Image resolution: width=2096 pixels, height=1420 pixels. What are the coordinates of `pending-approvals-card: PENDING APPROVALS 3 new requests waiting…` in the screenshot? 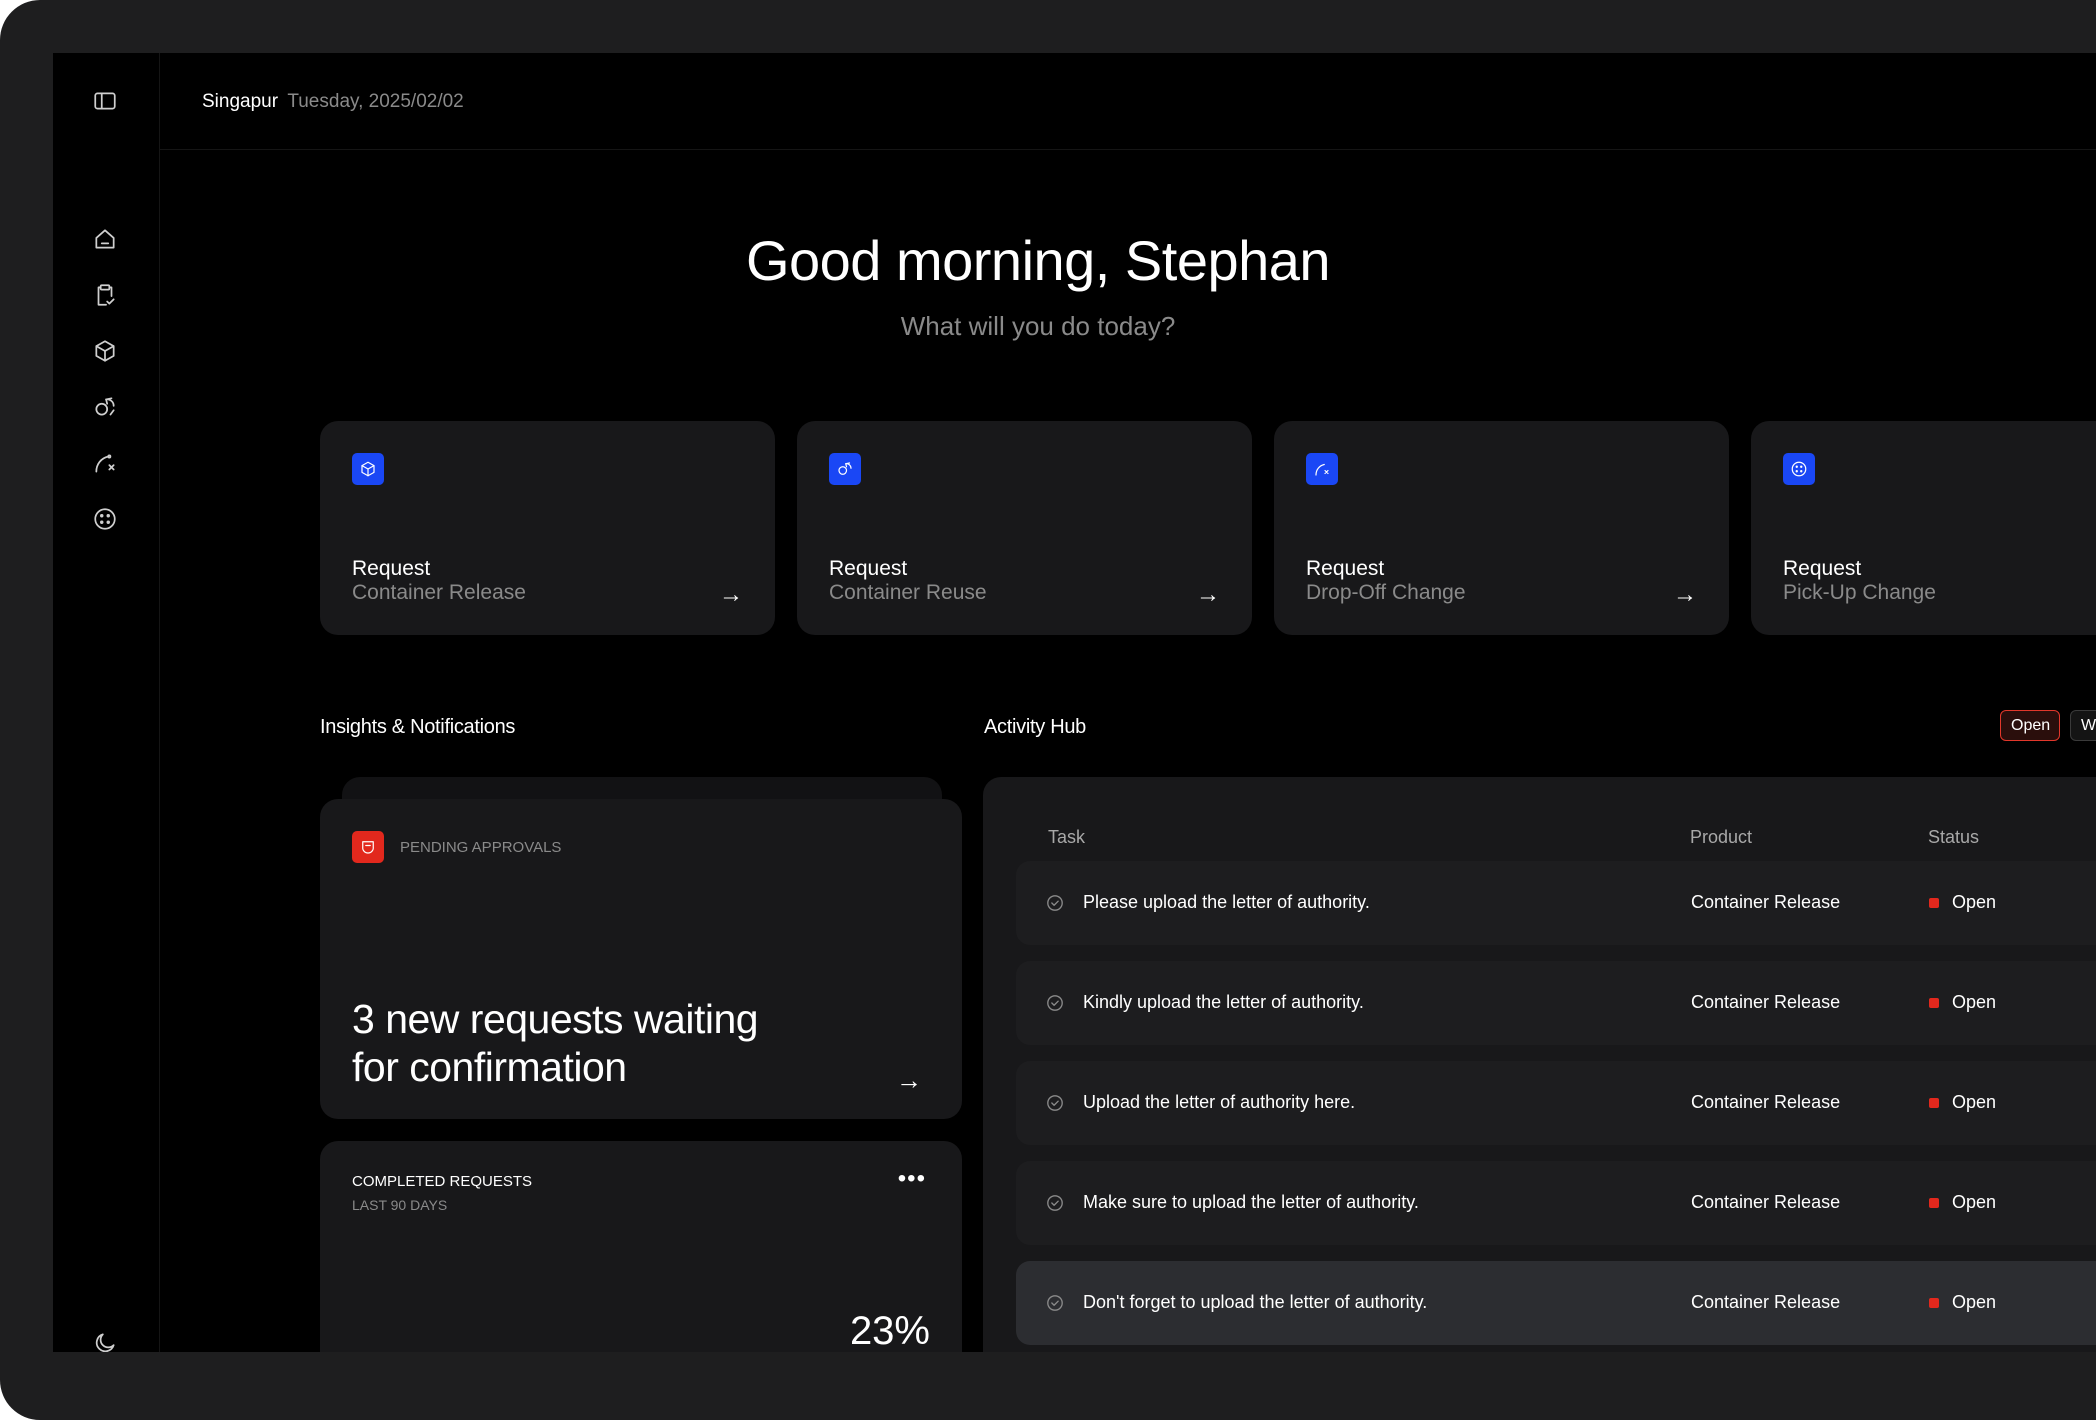 It's located at (641, 959).